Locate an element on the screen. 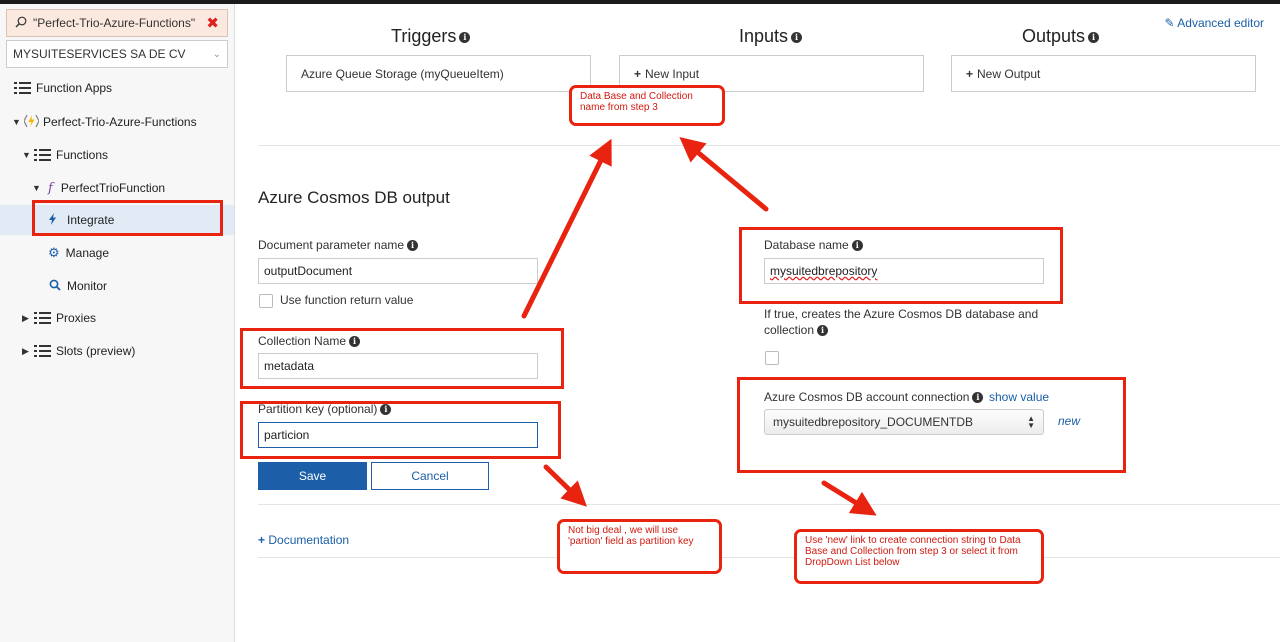 The image size is (1280, 642). triggers-label: Triggers is located at coordinates (424, 36).